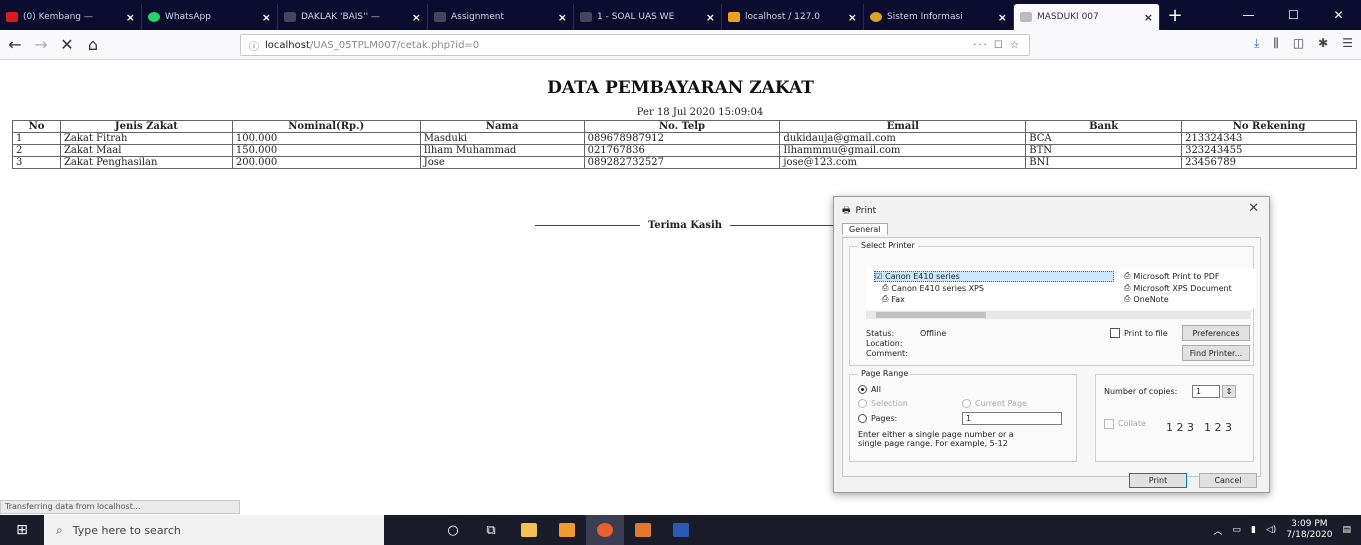  I want to click on library-icon: ⫼, so click(1276, 43).